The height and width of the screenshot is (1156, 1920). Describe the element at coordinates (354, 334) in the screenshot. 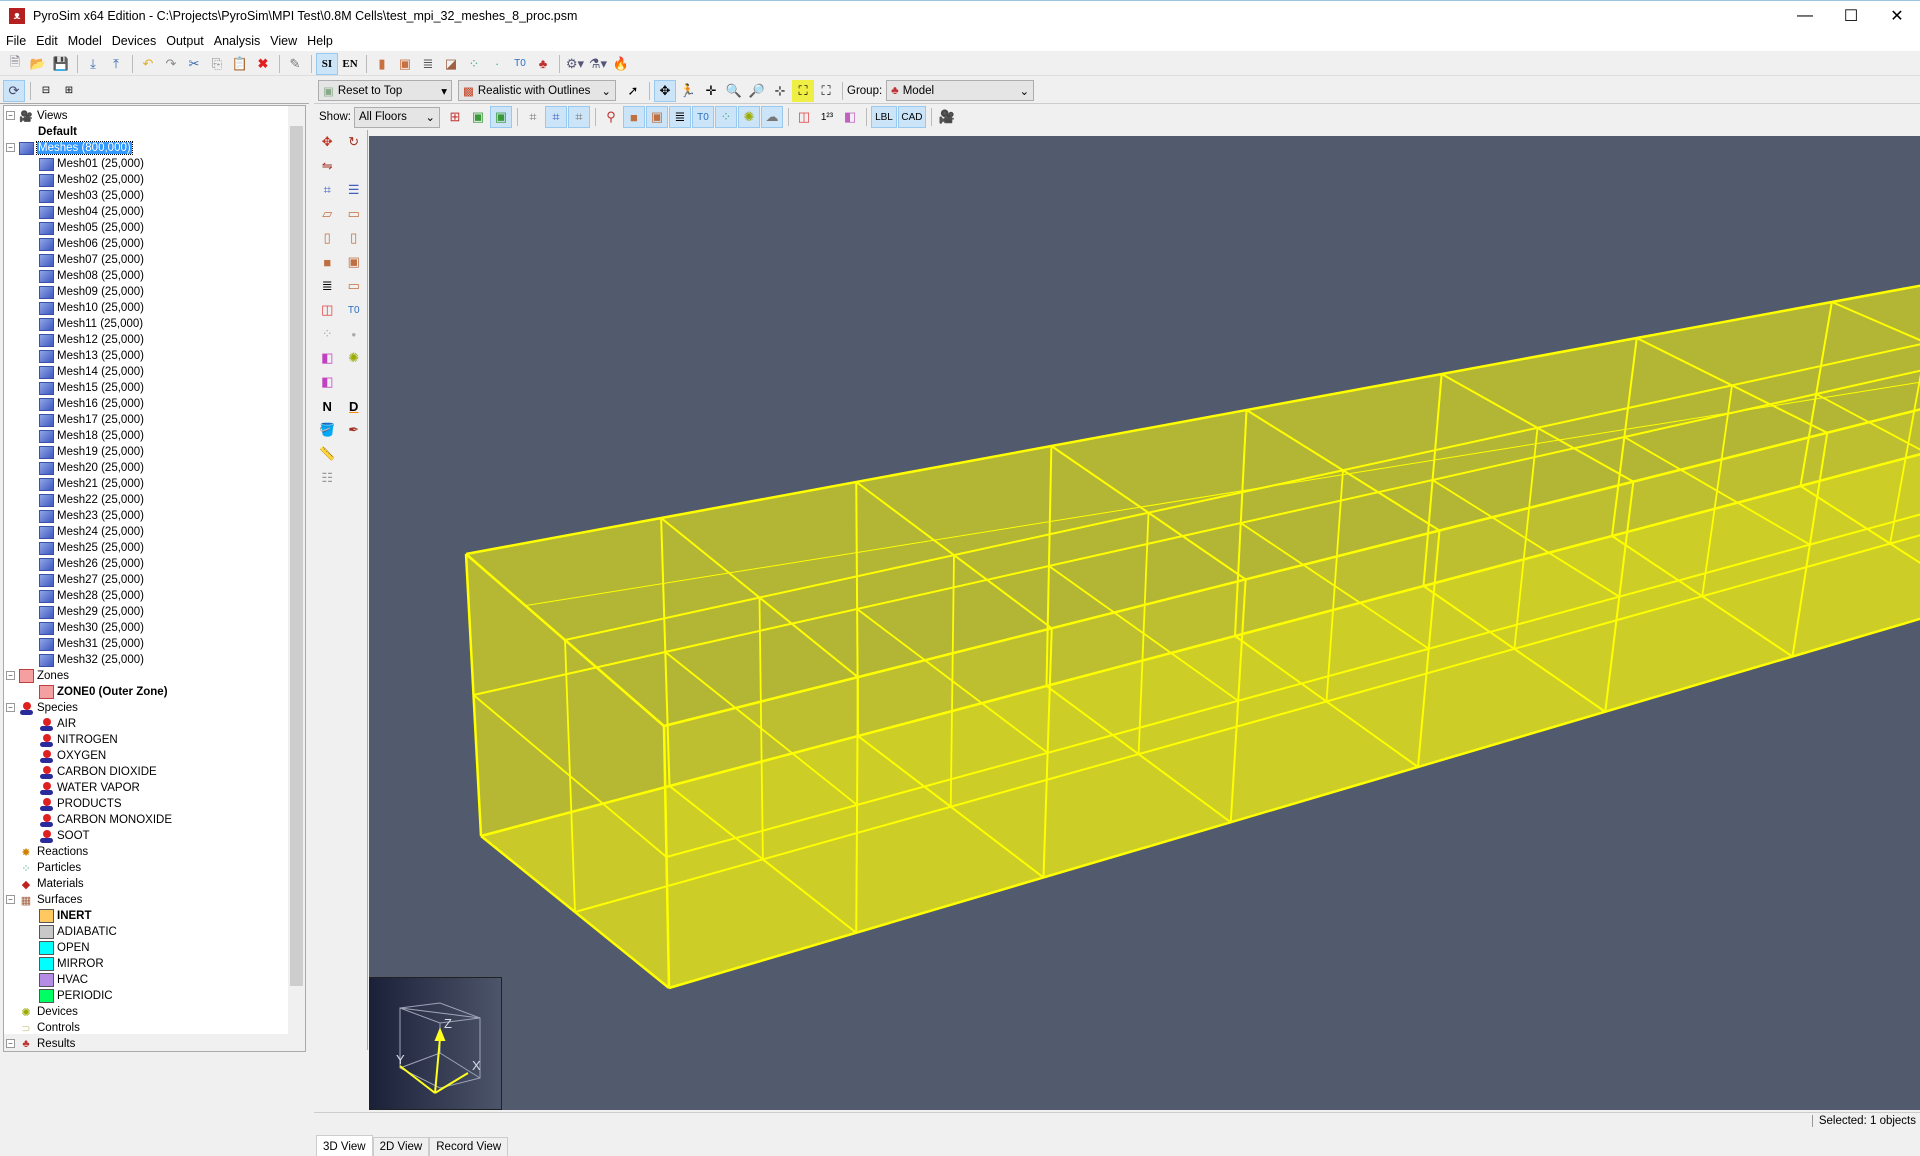

I see `draw-point-icon: •` at that location.